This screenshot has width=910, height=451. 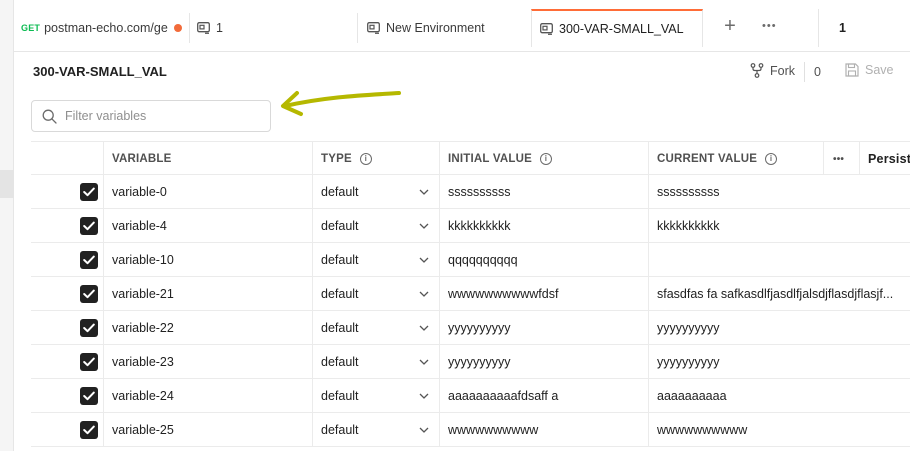 What do you see at coordinates (207, 294) in the screenshot?
I see `variable-name-cell: variable-21` at bounding box center [207, 294].